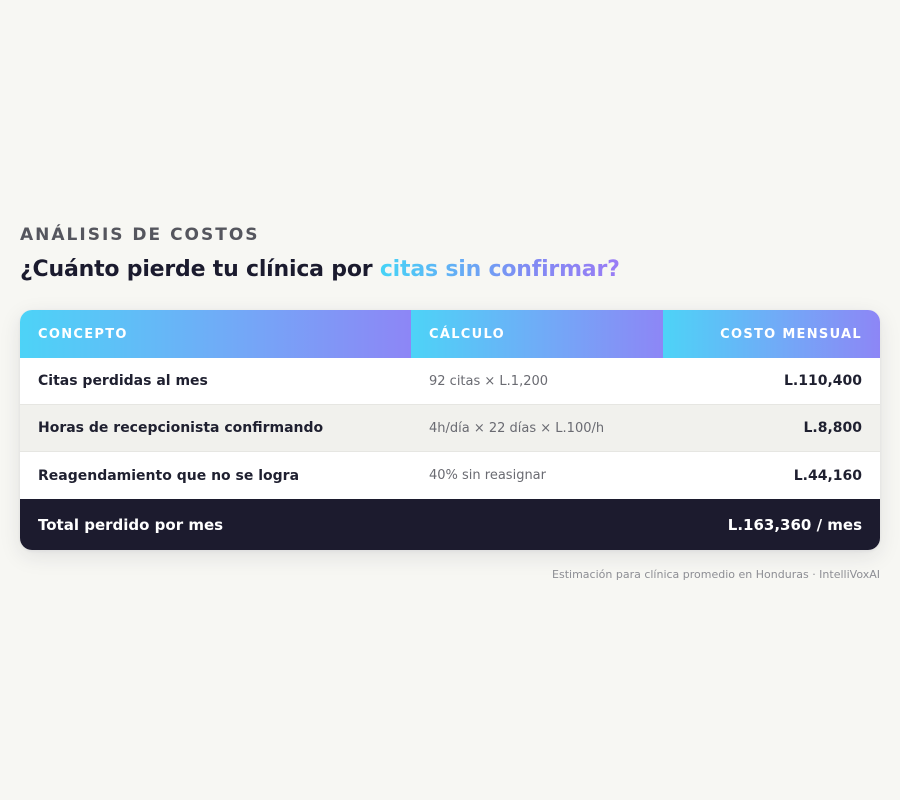 Image resolution: width=900 pixels, height=800 pixels. I want to click on row-concept: Reagendamiento que no se logra, so click(169, 475).